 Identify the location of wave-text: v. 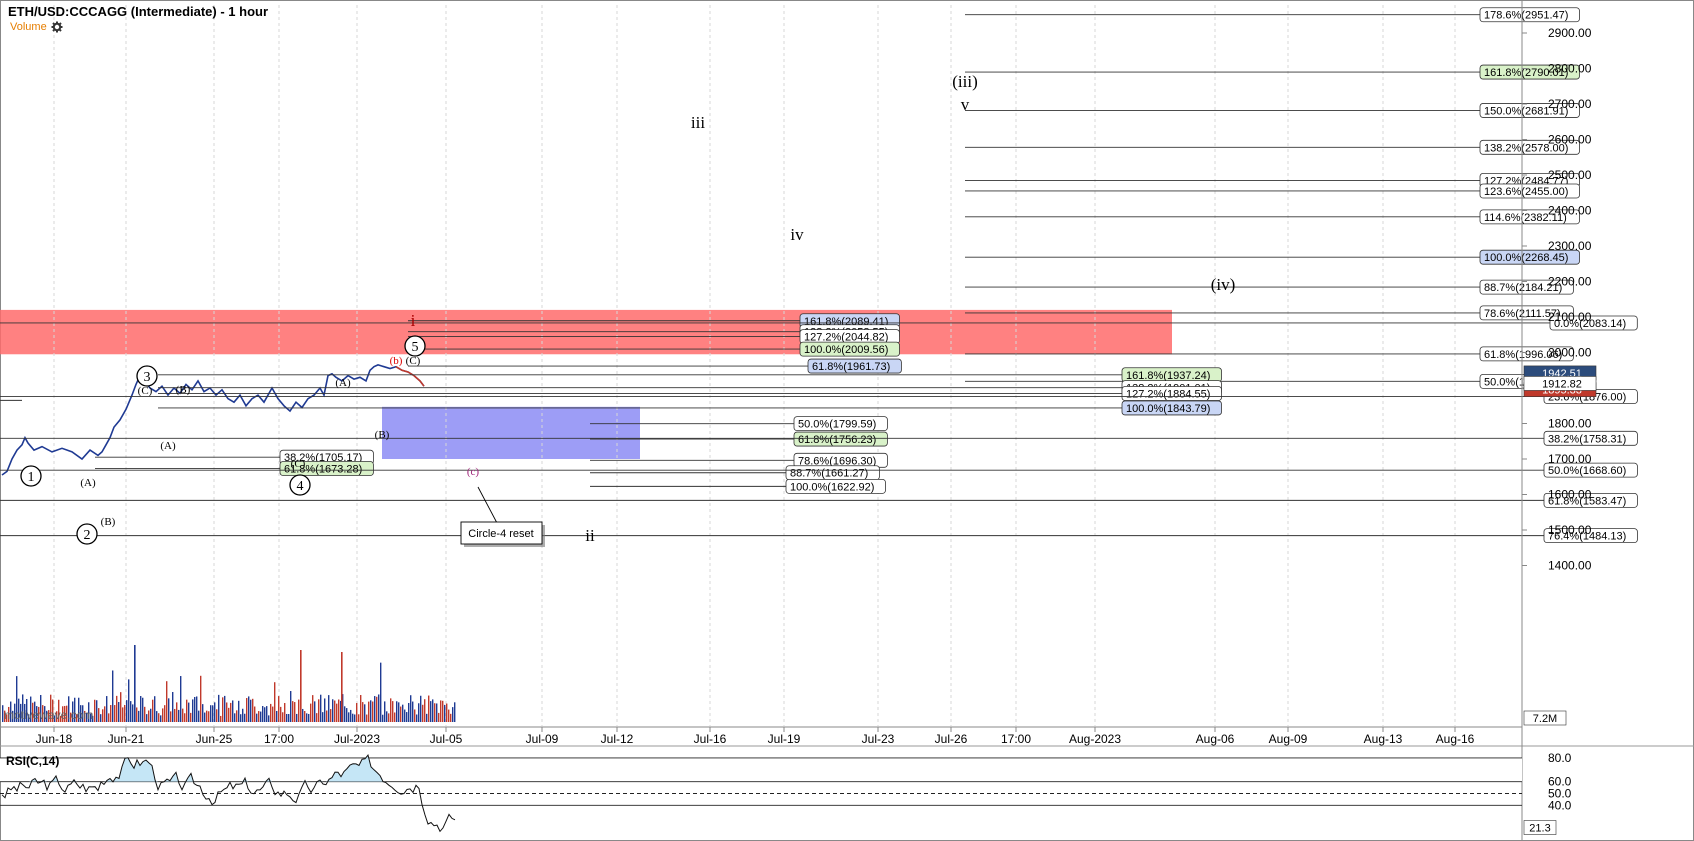
(965, 104).